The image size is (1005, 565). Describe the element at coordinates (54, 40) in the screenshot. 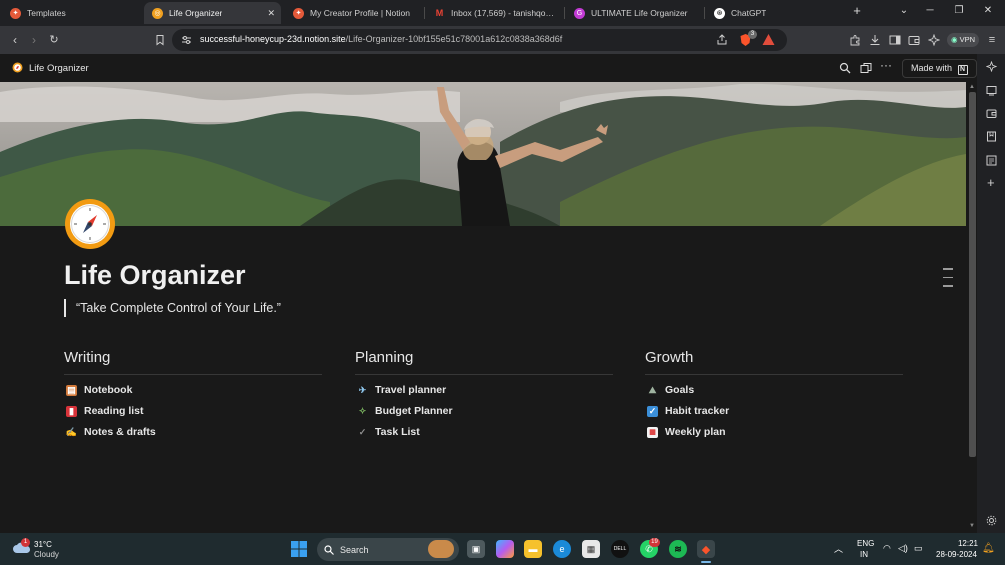

I see `reload-button: ↻` at that location.